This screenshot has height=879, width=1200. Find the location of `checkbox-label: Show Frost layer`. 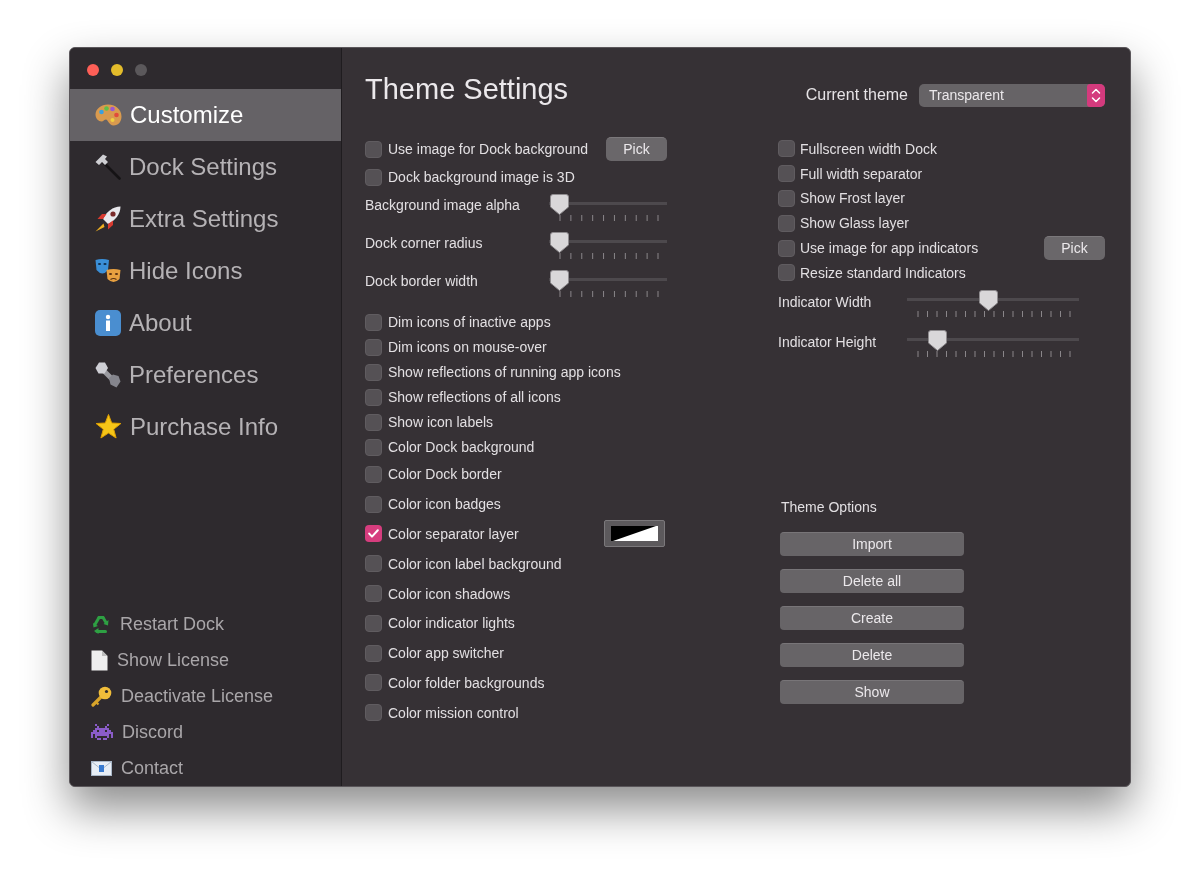

checkbox-label: Show Frost layer is located at coordinates (853, 198).